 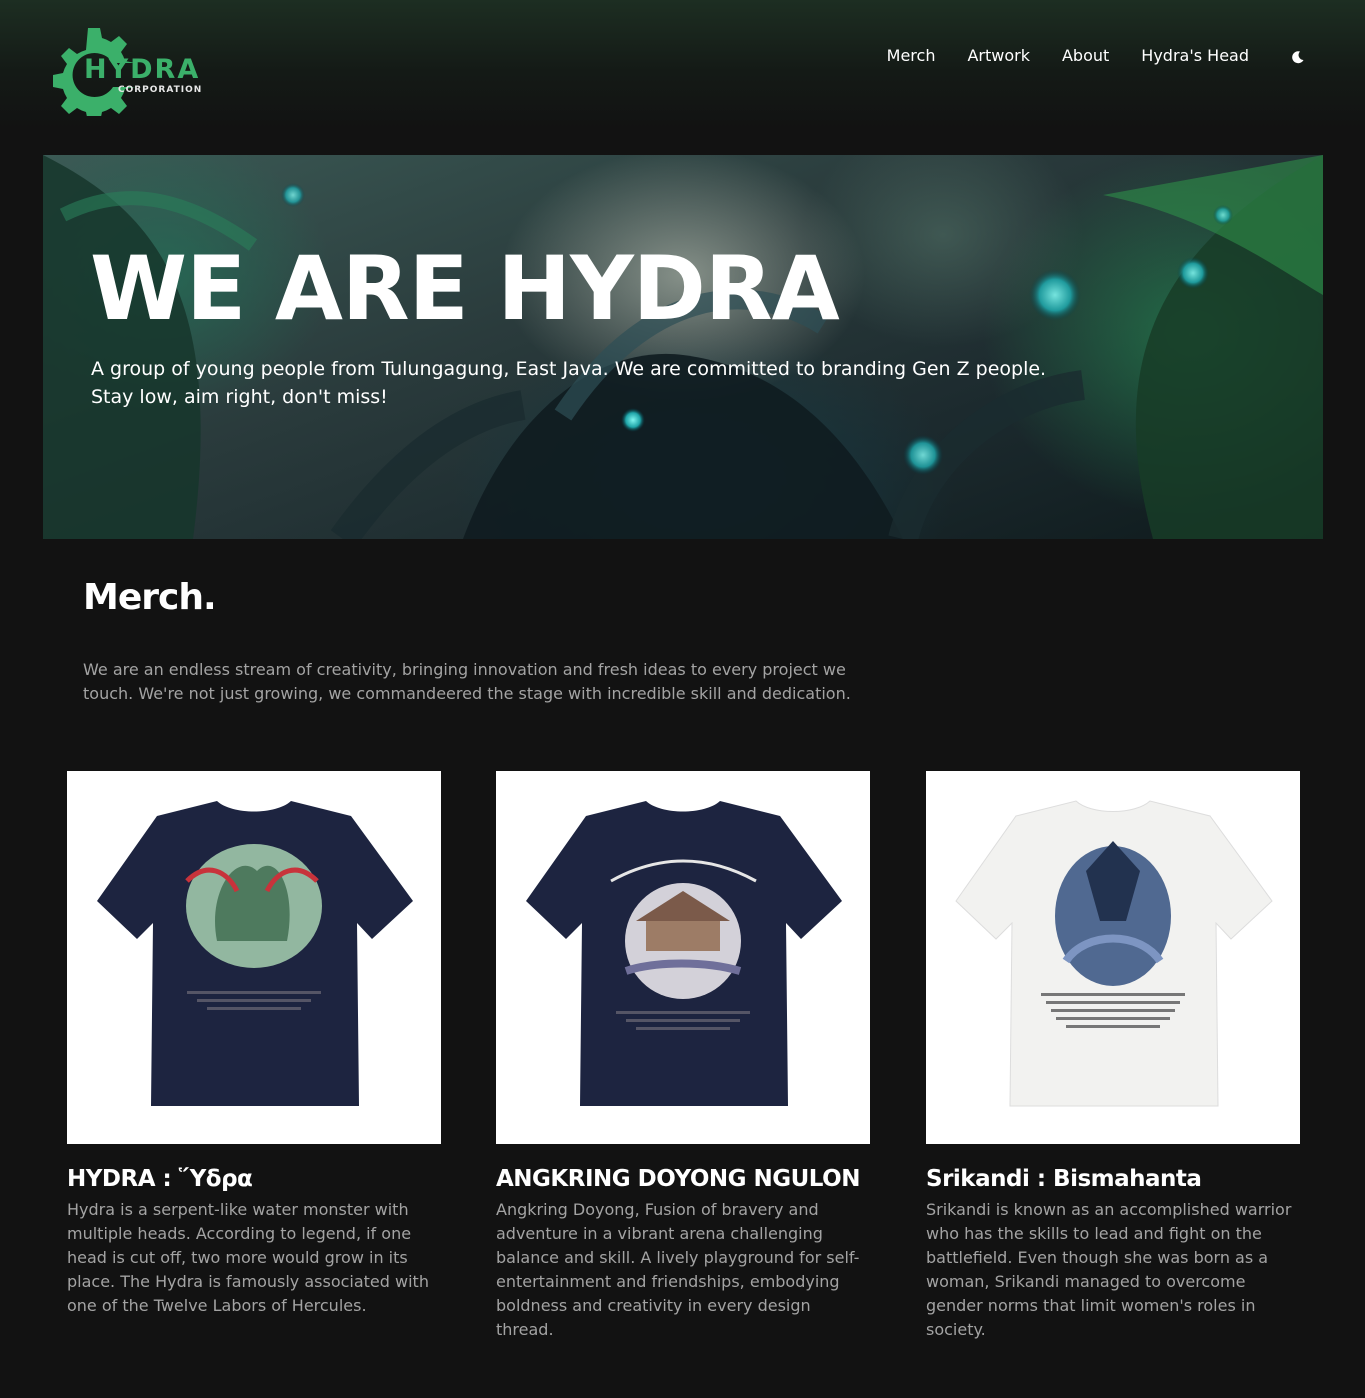 I want to click on nav-artwork: Artwork, so click(x=998, y=55).